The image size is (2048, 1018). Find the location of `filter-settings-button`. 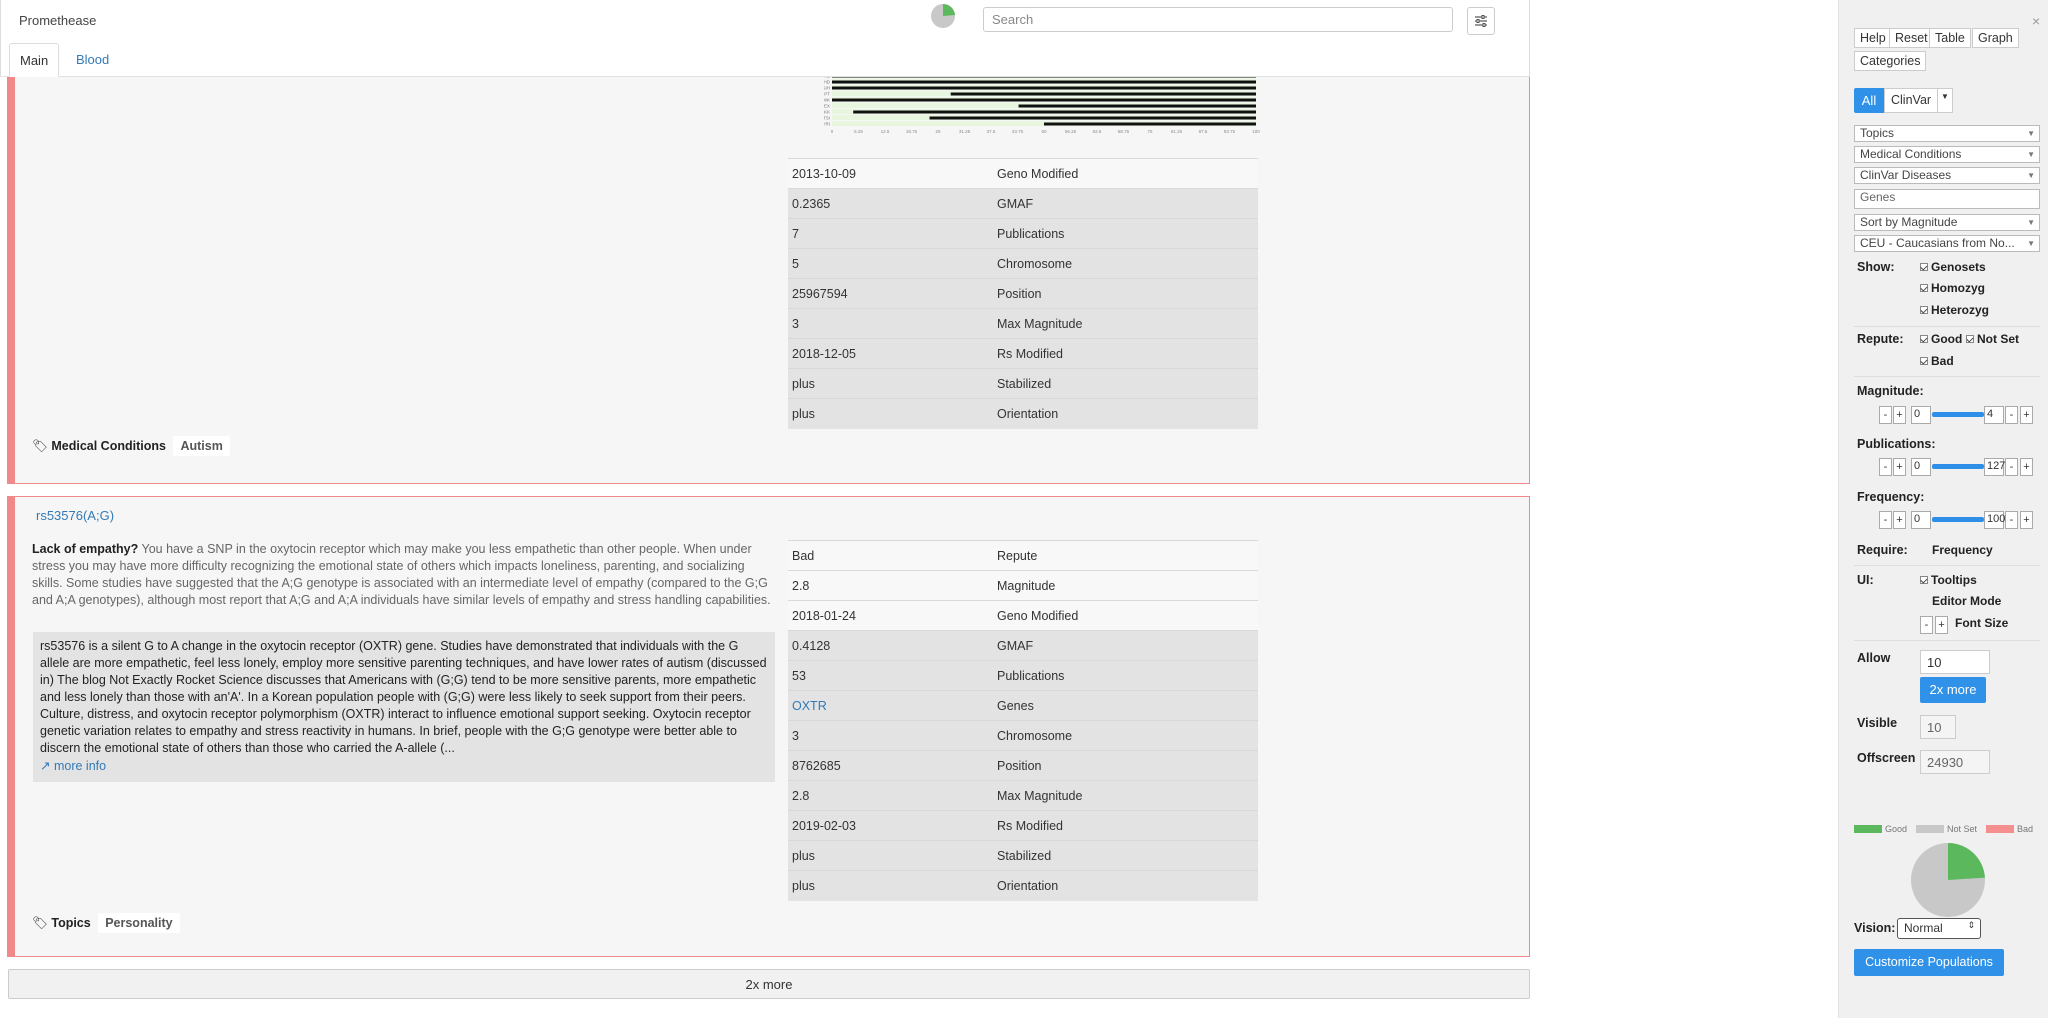

filter-settings-button is located at coordinates (1481, 21).